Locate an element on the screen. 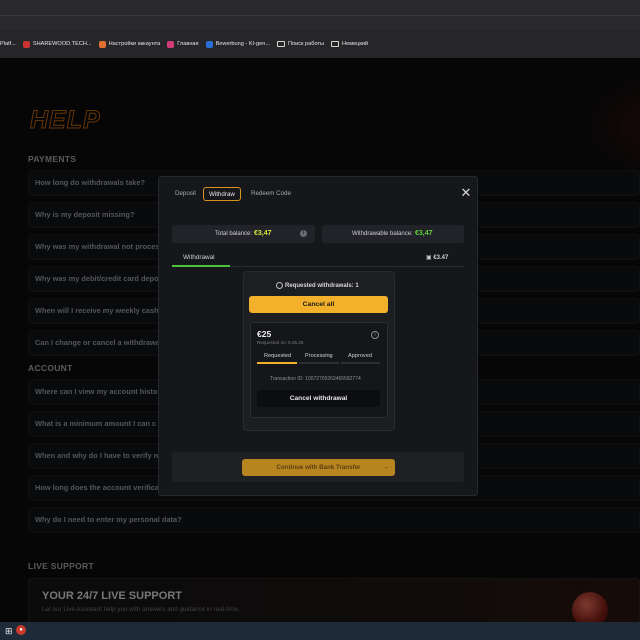  bookmark-home: Главная is located at coordinates (183, 44).